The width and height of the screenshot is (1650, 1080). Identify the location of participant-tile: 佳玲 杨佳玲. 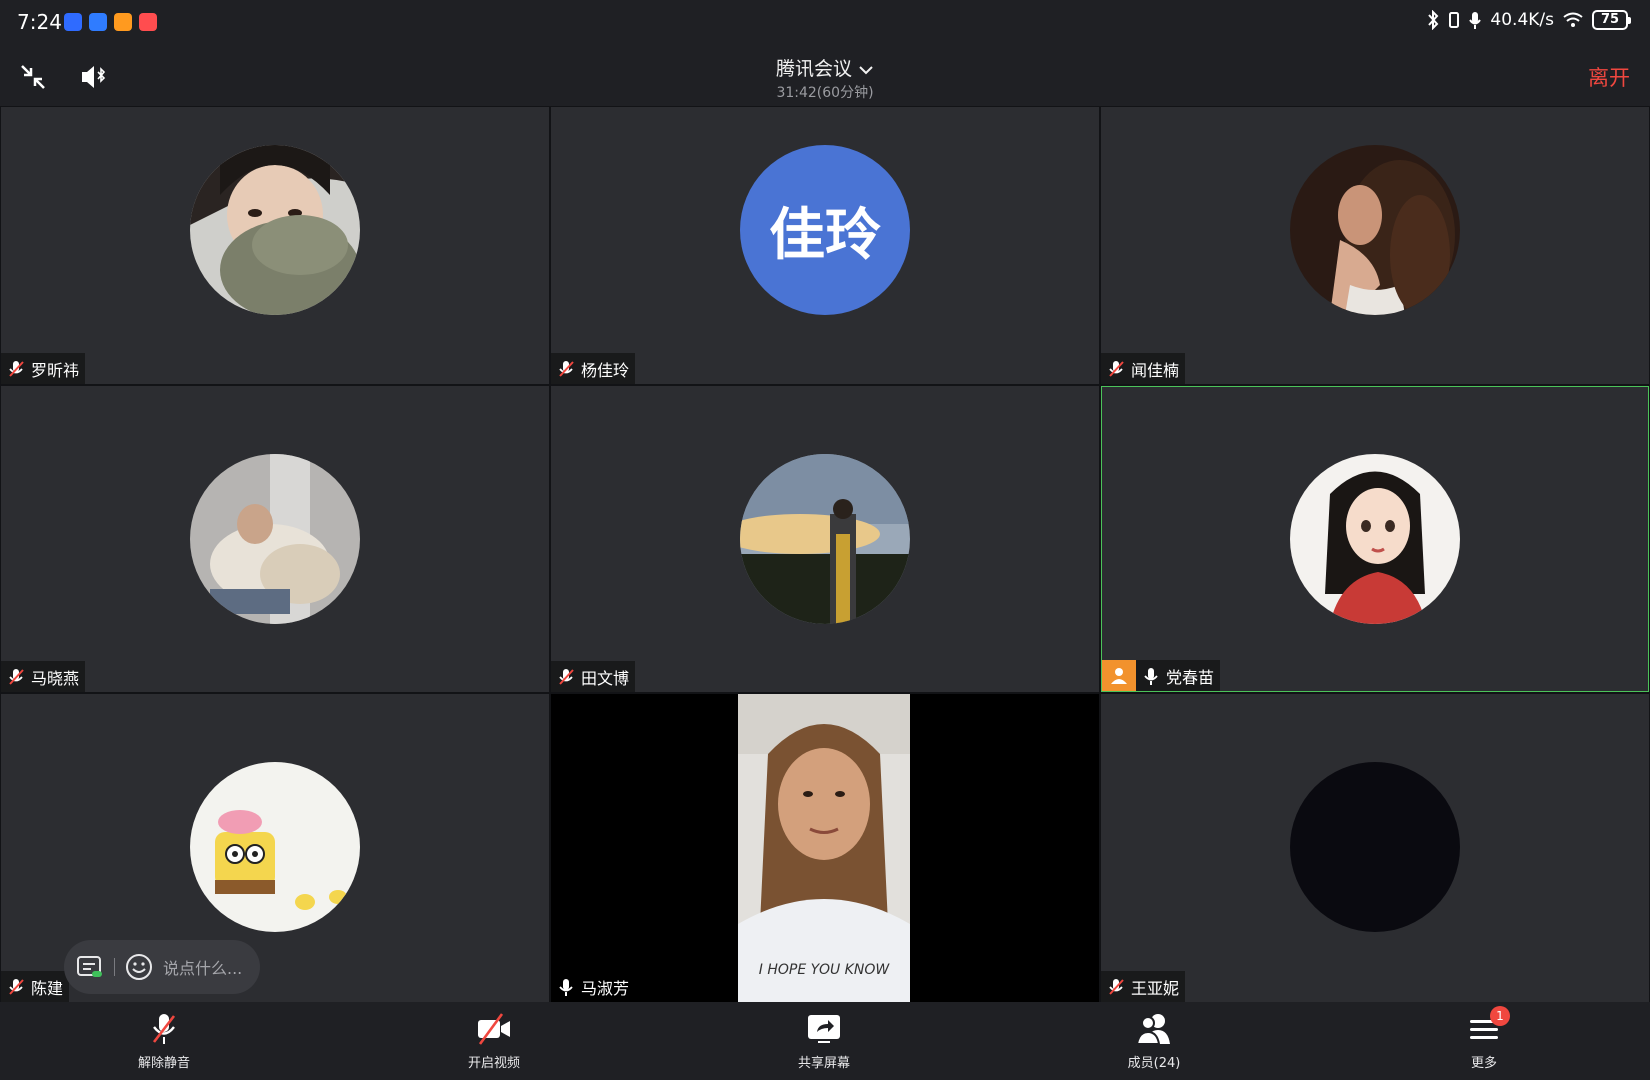
(825, 245).